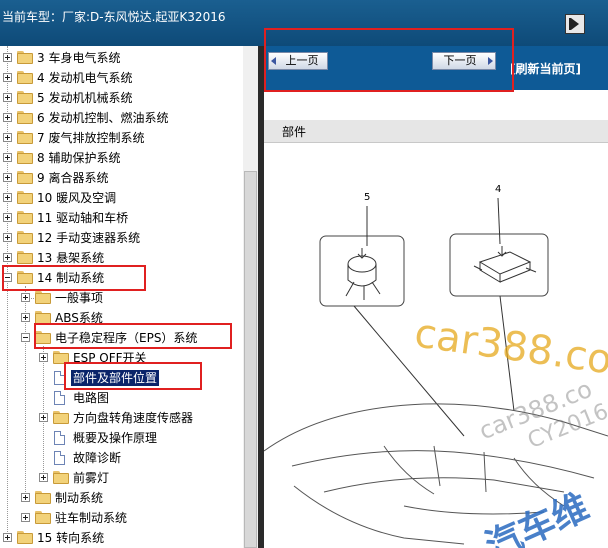 The width and height of the screenshot is (608, 548). What do you see at coordinates (79, 158) in the screenshot?
I see `tree-item-label: 8 辅助保护系统` at bounding box center [79, 158].